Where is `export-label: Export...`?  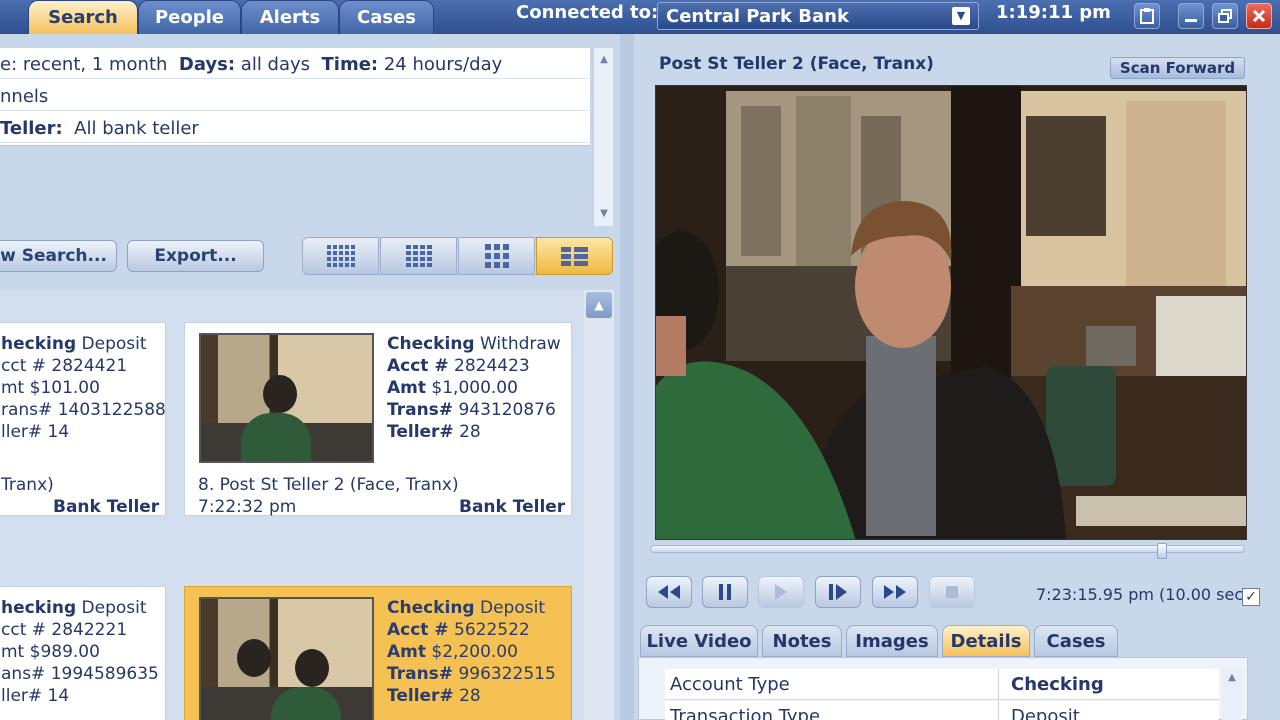 export-label: Export... is located at coordinates (195, 256).